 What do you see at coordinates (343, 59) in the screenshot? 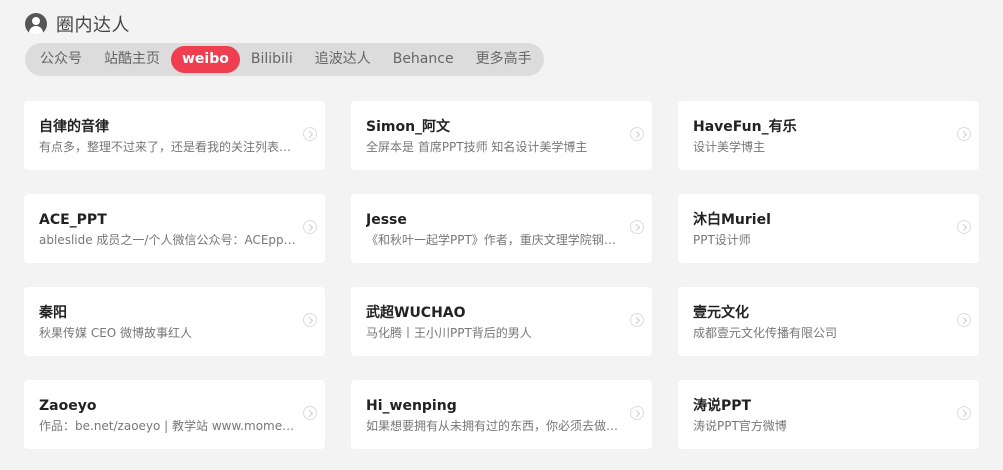
I see `tab-dribbble: 追波达人` at bounding box center [343, 59].